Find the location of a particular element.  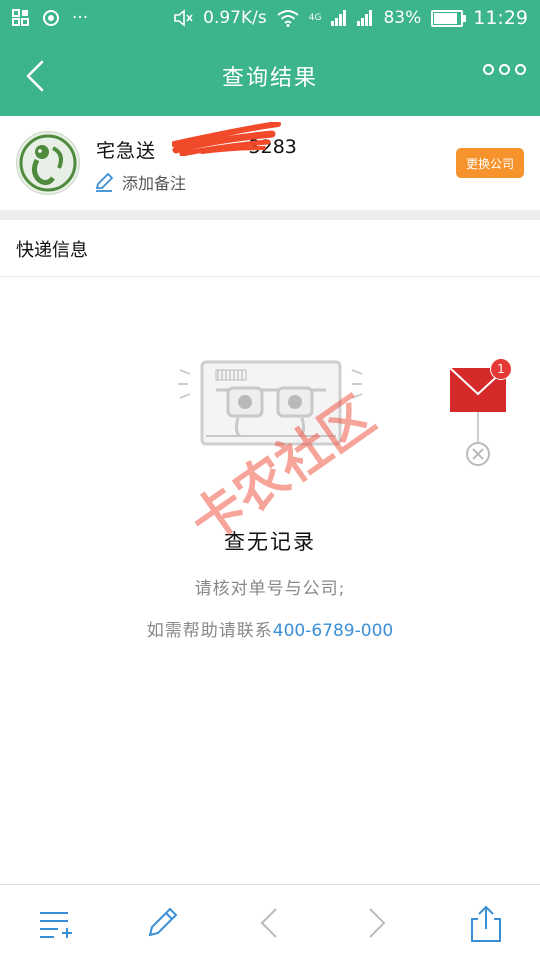

battery-percent: 83% is located at coordinates (402, 18).